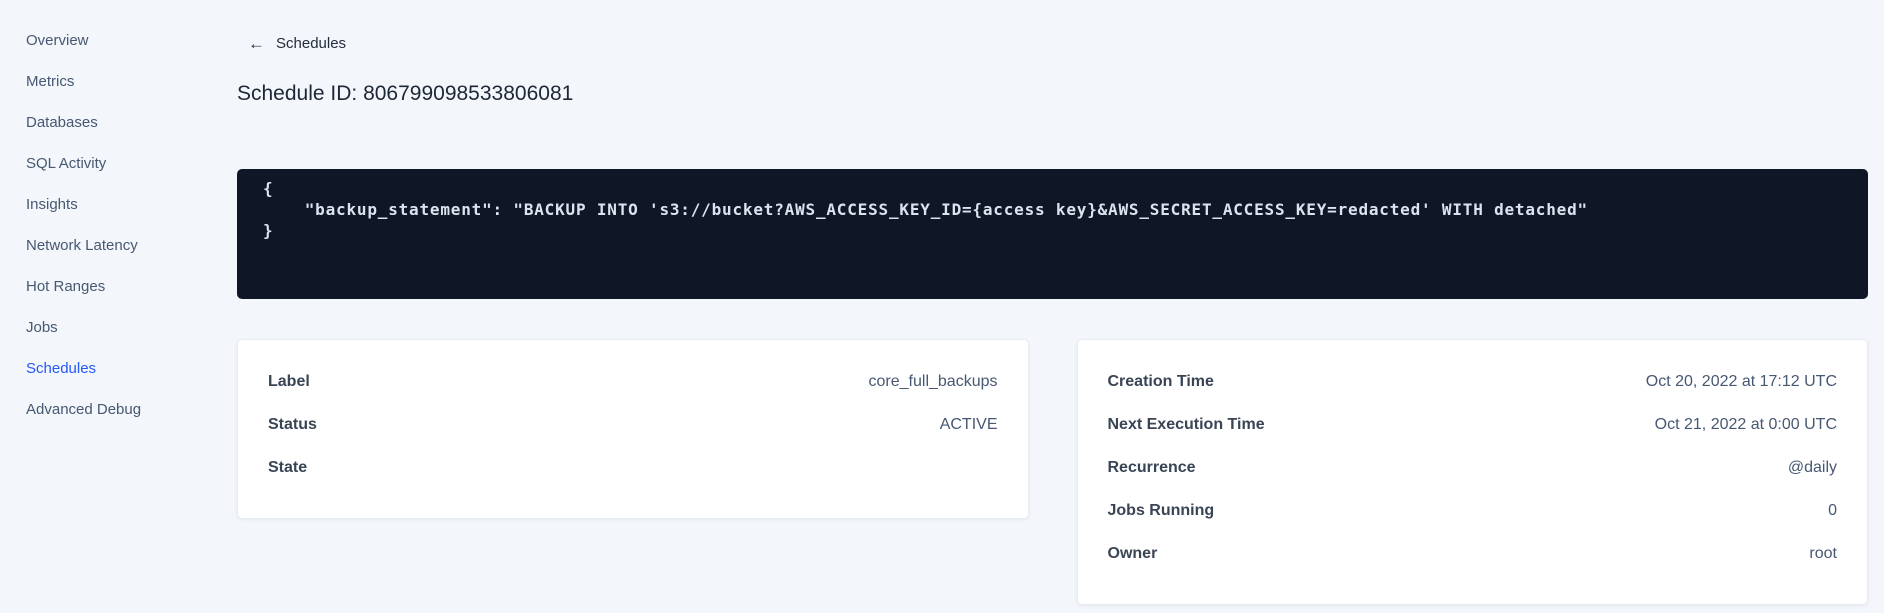 The image size is (1884, 613). What do you see at coordinates (131, 123) in the screenshot?
I see `sidebar-item-databases: Databases` at bounding box center [131, 123].